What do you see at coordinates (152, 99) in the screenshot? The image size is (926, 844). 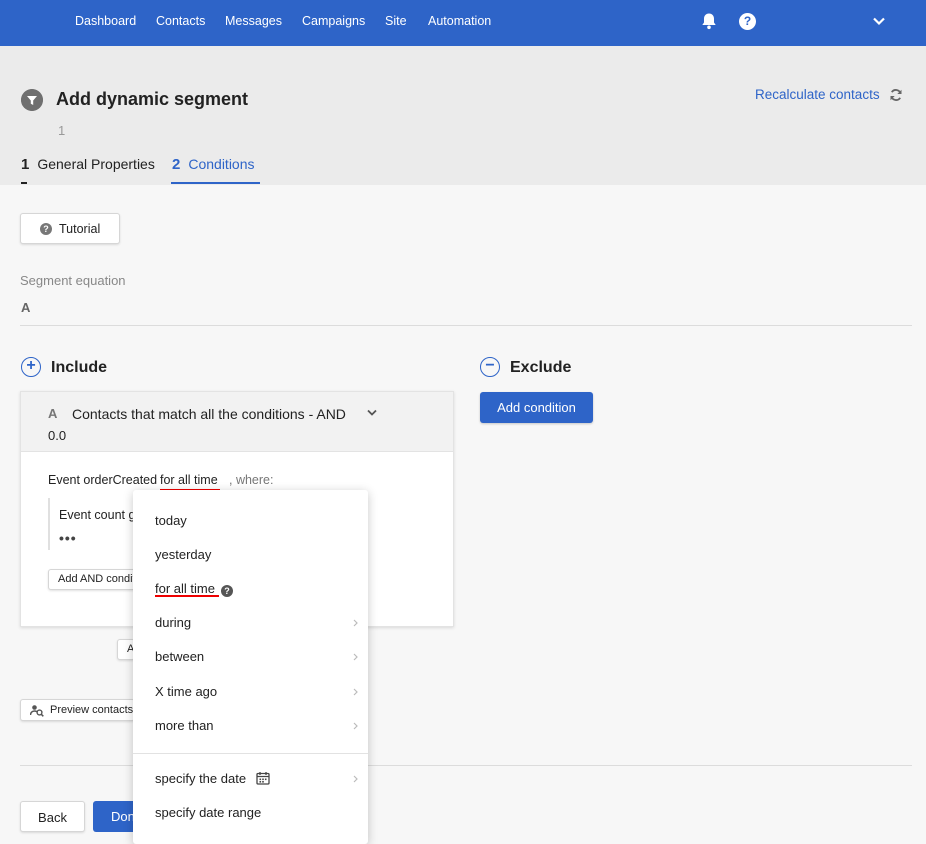 I see `page-title: Add dynamic segment` at bounding box center [152, 99].